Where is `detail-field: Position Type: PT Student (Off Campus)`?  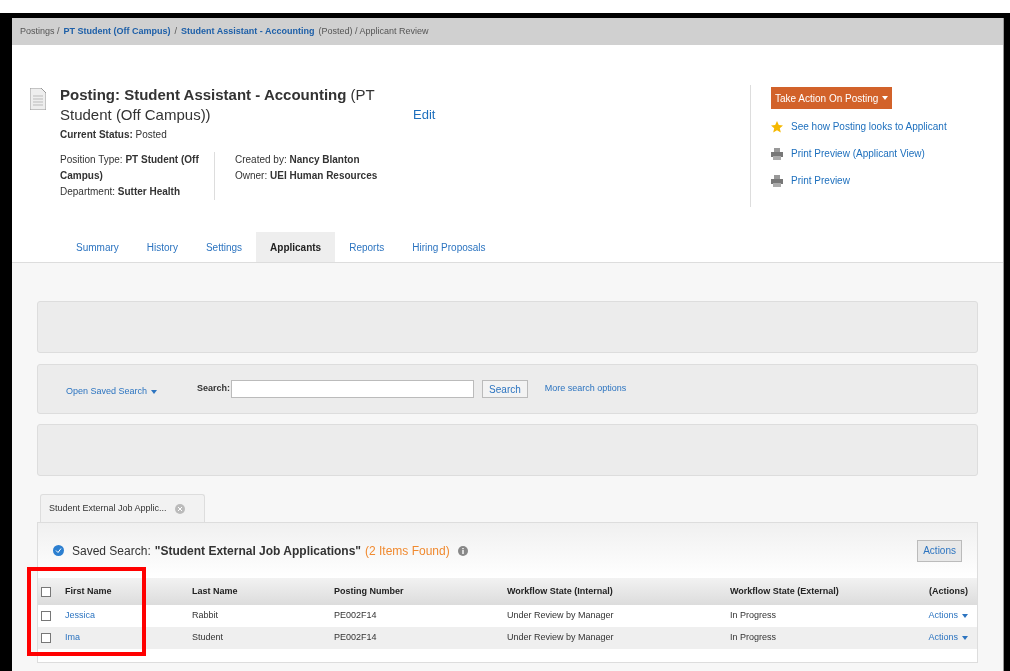
detail-field: Position Type: PT Student (Off Campus) is located at coordinates (133, 168).